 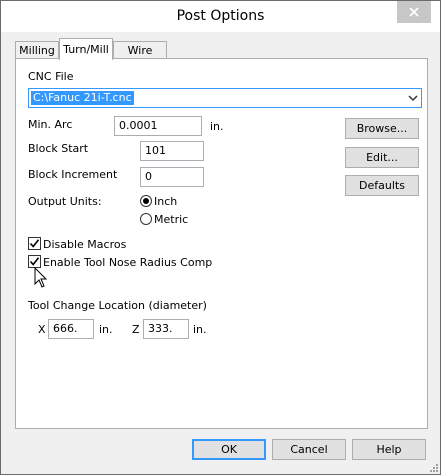 I want to click on inch-radio, so click(x=146, y=201).